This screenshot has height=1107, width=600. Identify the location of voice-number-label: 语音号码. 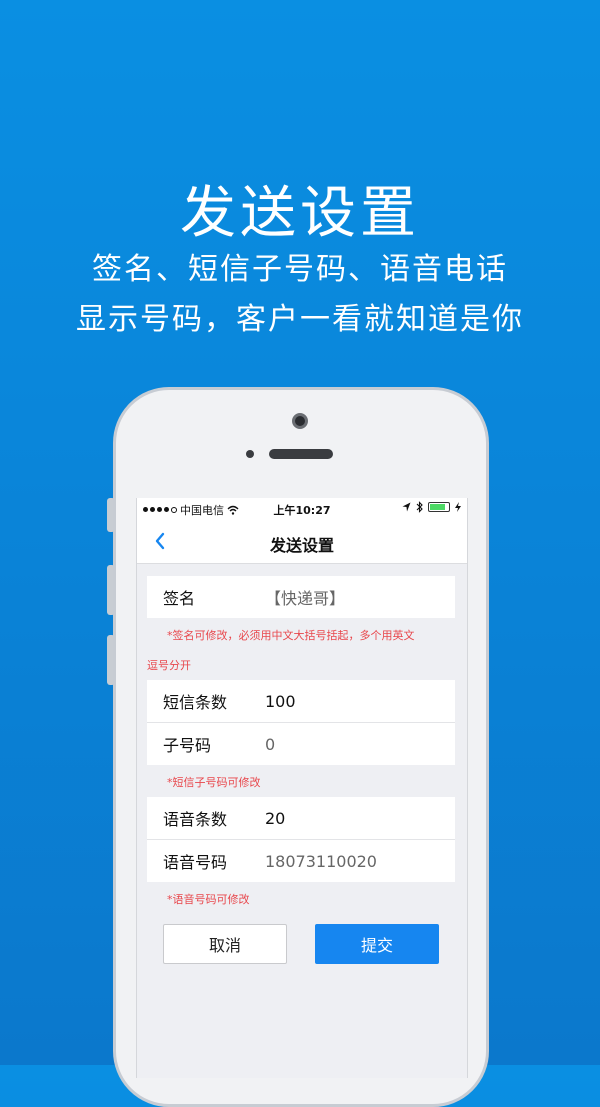
(195, 862).